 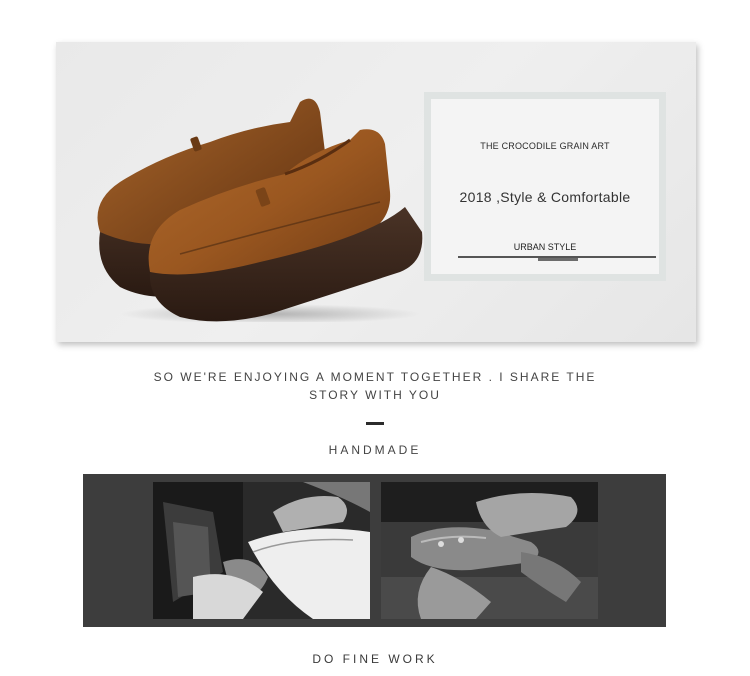 What do you see at coordinates (545, 197) in the screenshot?
I see `promo-title: 2018 ,Style & Comfortable` at bounding box center [545, 197].